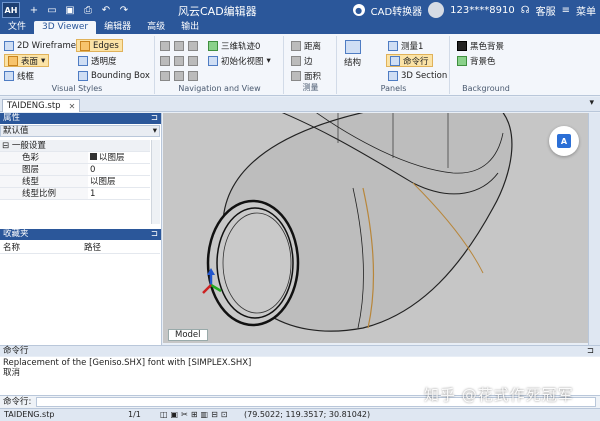 The image size is (600, 421). I want to click on zoom-extent-button, so click(193, 45).